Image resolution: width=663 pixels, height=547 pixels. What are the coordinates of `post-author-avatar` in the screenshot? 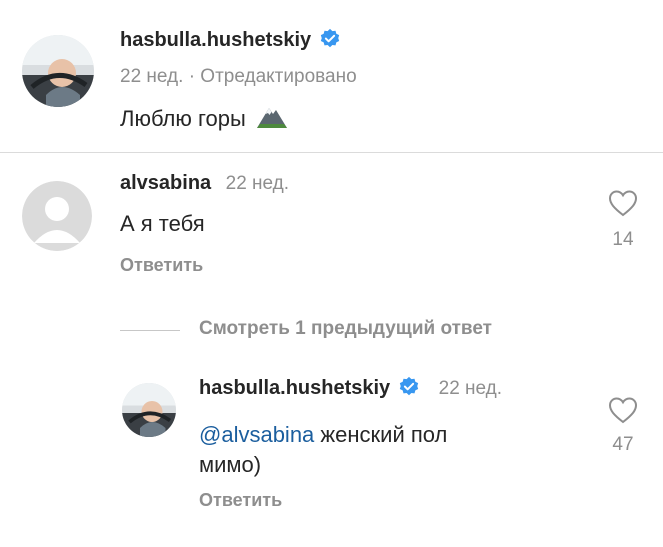 It's located at (58, 71).